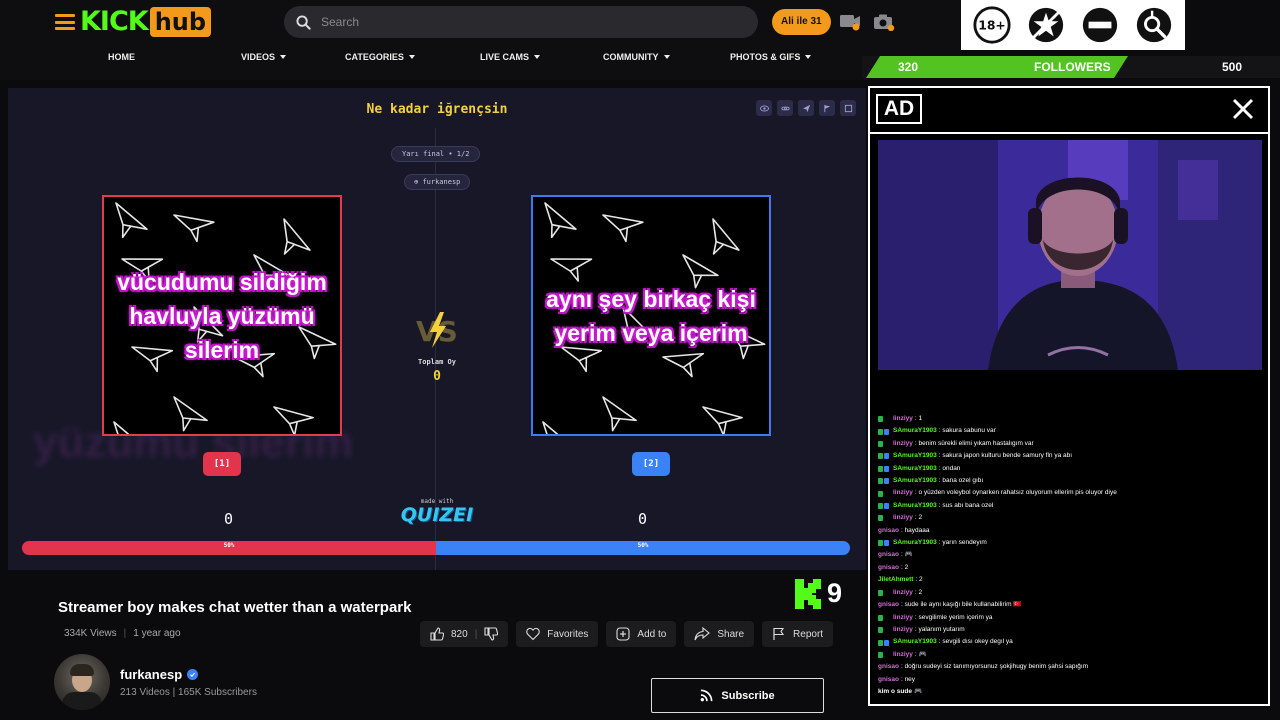 The image size is (1280, 720). I want to click on kick-count-badge: 9, so click(818, 593).